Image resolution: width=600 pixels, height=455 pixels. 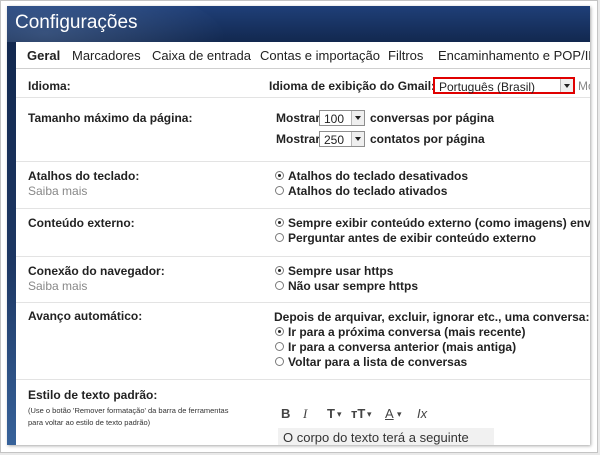 I want to click on bold-button: B, so click(x=285, y=413).